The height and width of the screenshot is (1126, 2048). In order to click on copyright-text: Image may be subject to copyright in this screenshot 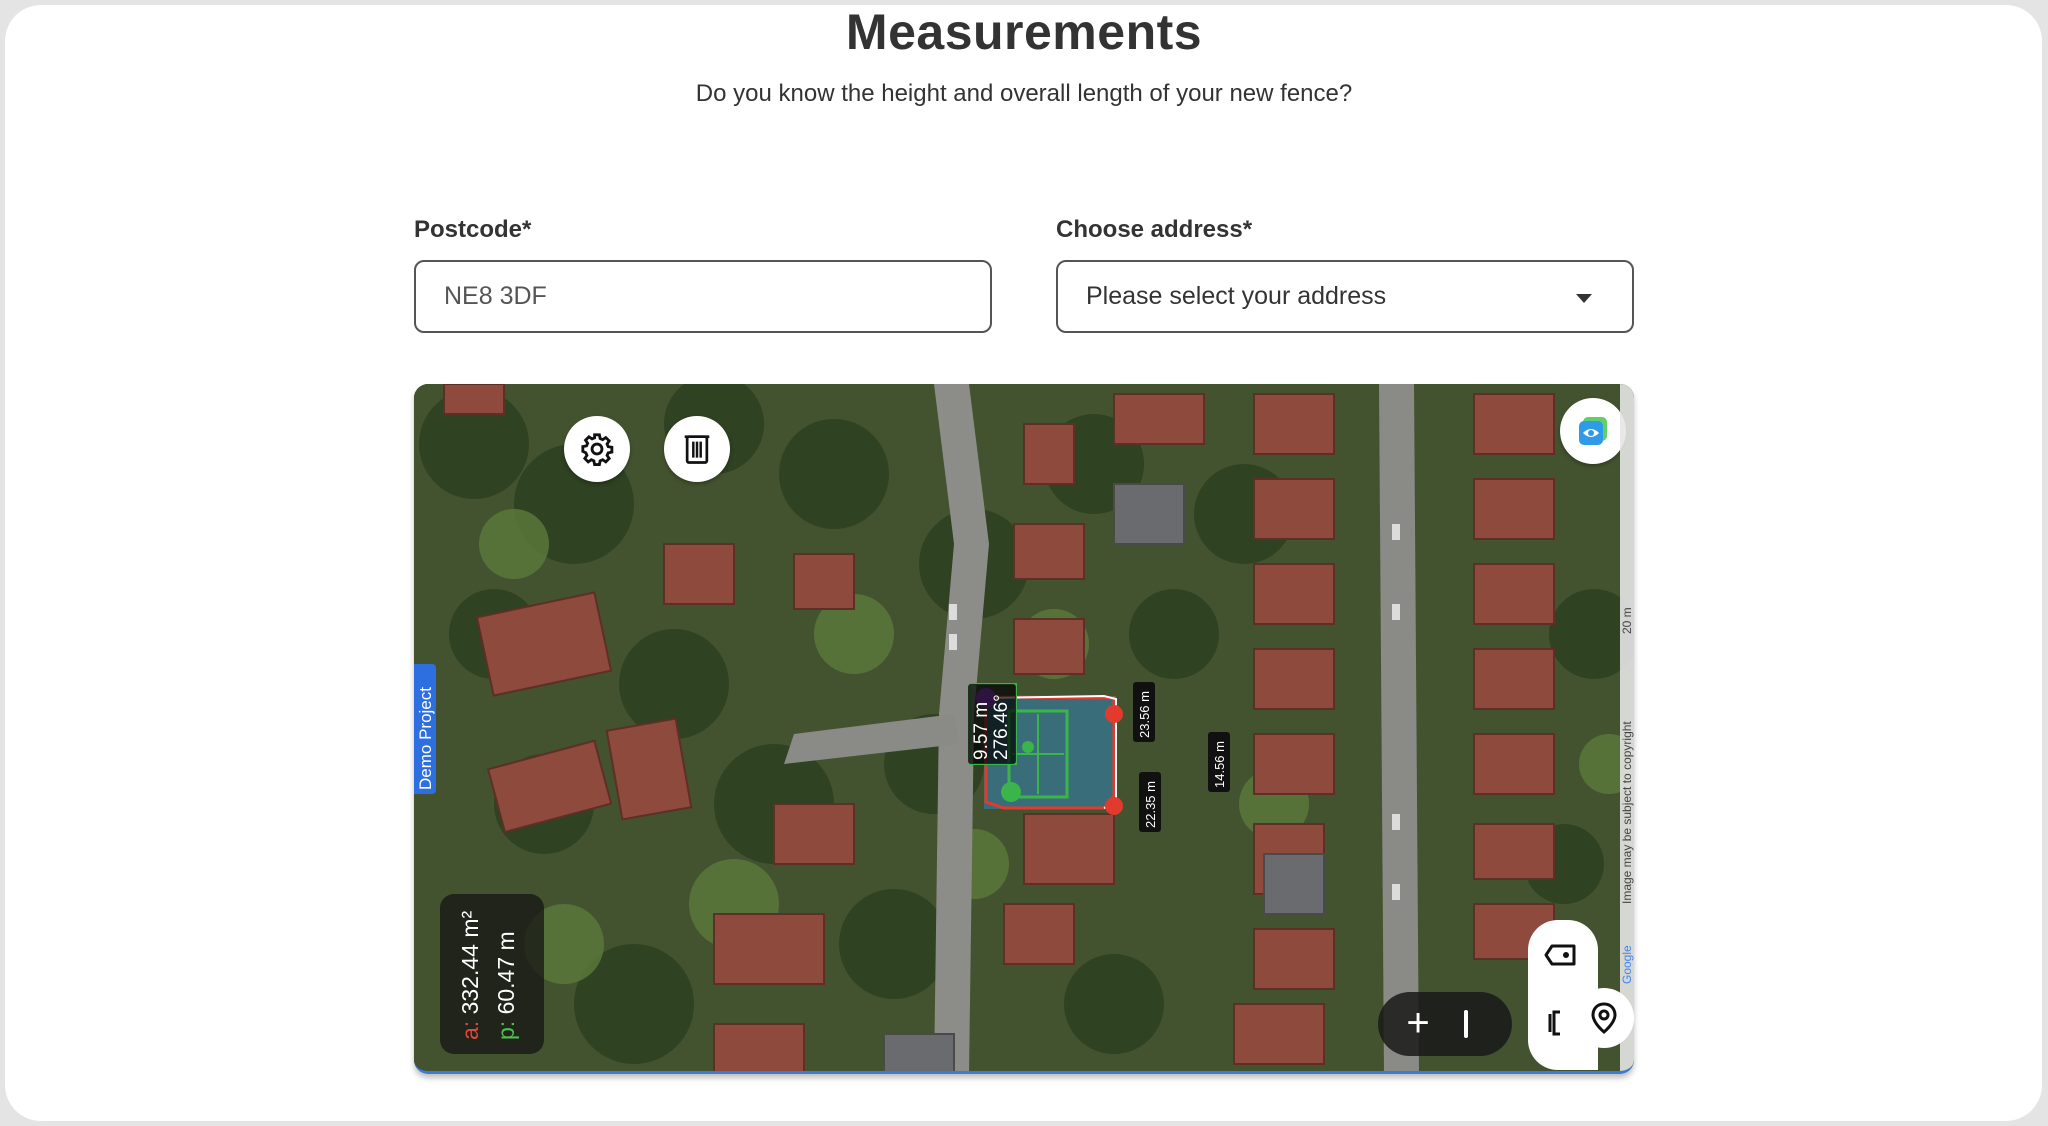, I will do `click(1627, 812)`.